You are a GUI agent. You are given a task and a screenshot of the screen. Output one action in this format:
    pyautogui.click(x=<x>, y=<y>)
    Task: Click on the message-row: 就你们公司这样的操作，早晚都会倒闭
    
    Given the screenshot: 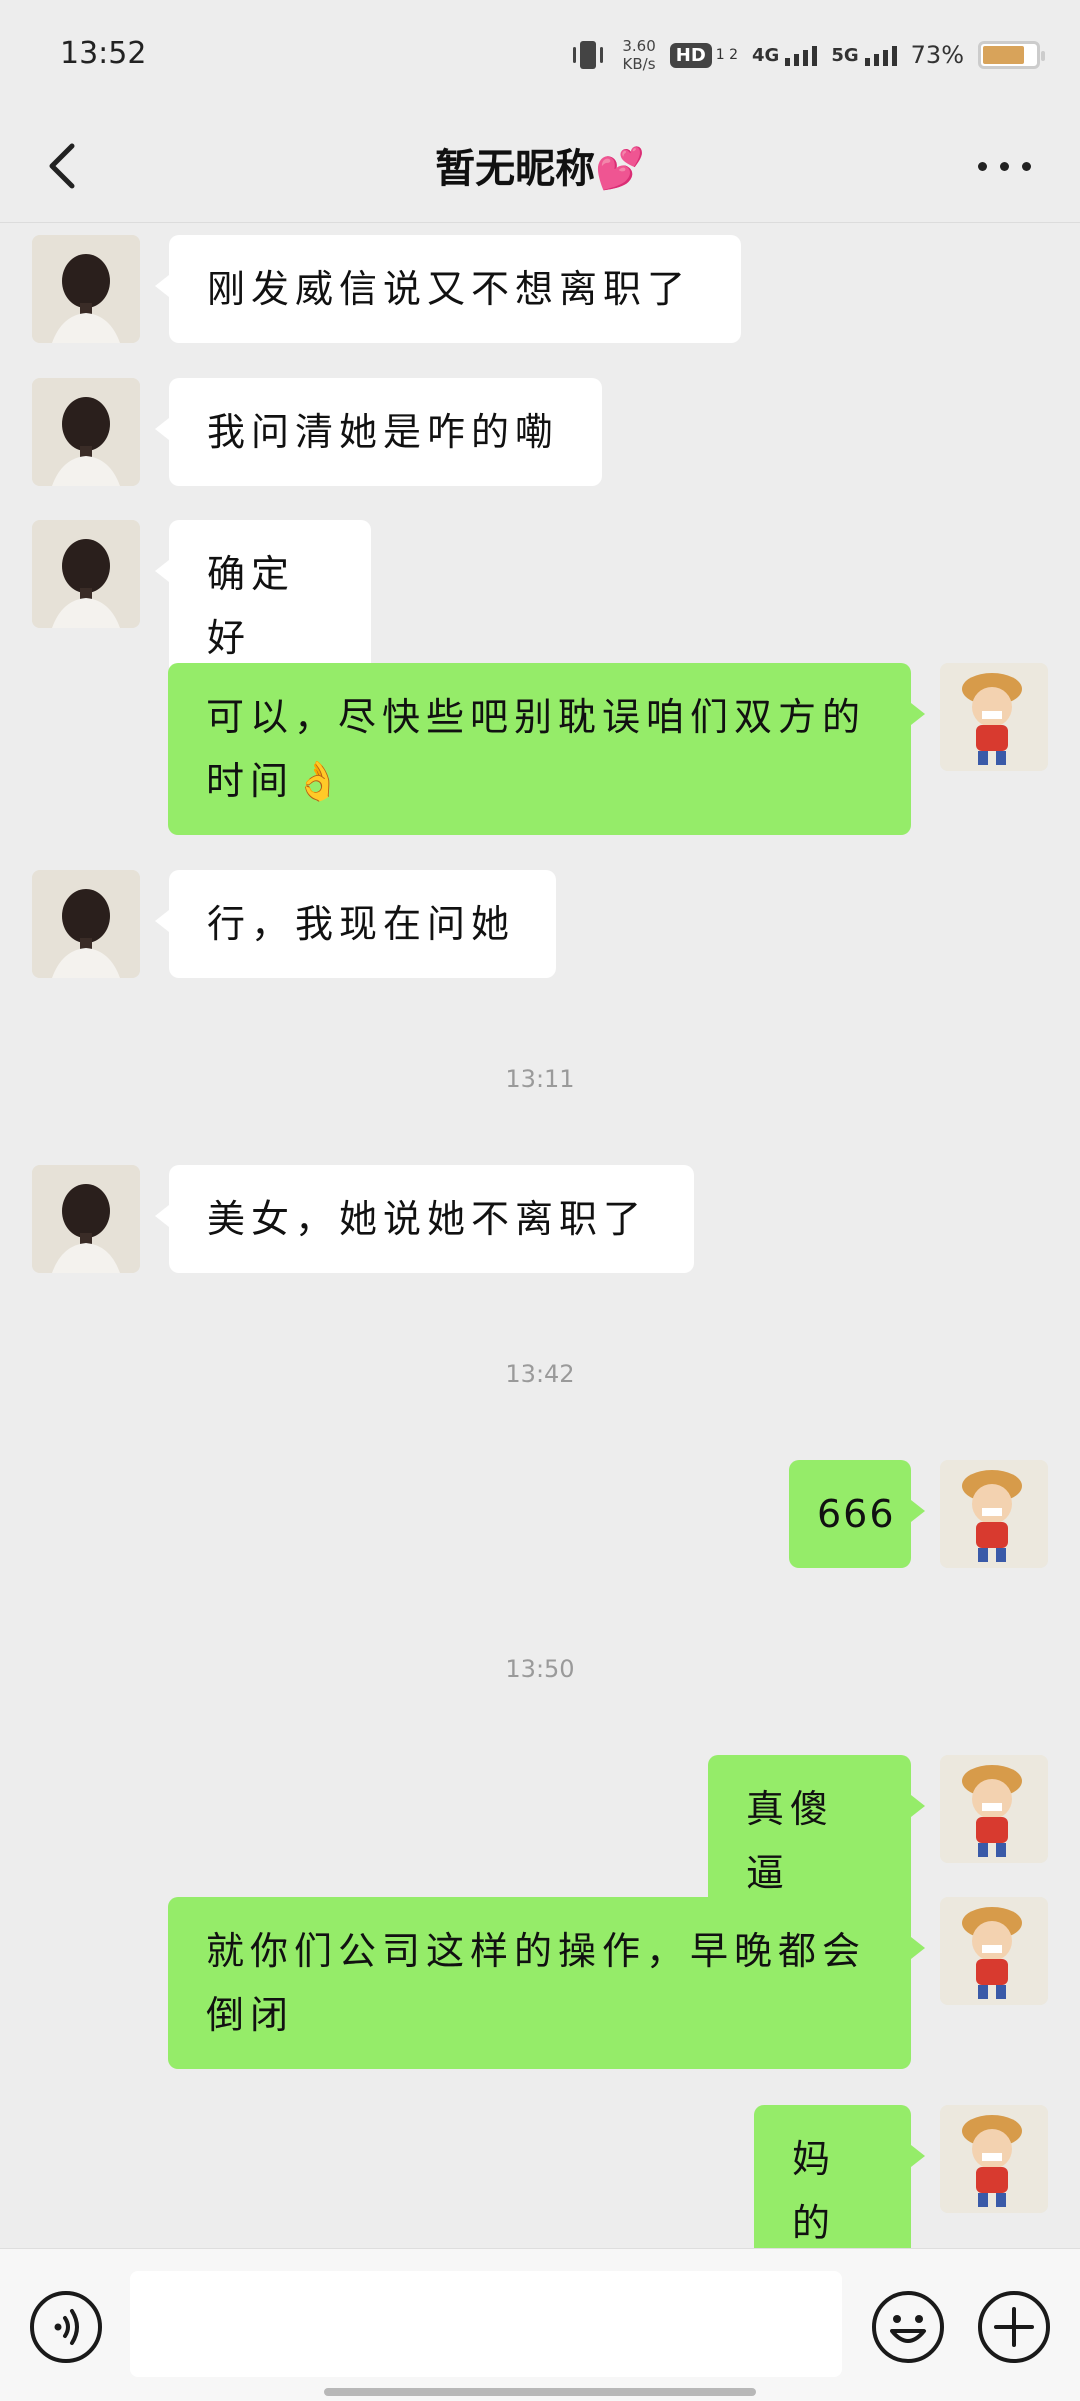 What is the action you would take?
    pyautogui.click(x=540, y=1985)
    